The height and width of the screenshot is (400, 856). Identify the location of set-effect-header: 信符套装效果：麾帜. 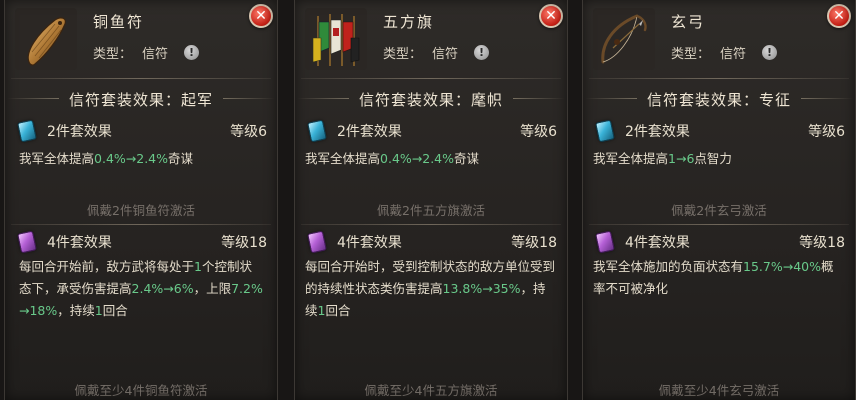
(431, 99).